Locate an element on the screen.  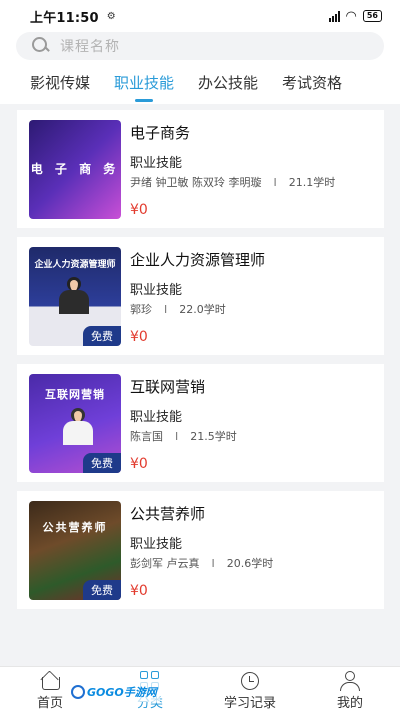
tab-vocational-skills: 职业技能 is located at coordinates (144, 86).